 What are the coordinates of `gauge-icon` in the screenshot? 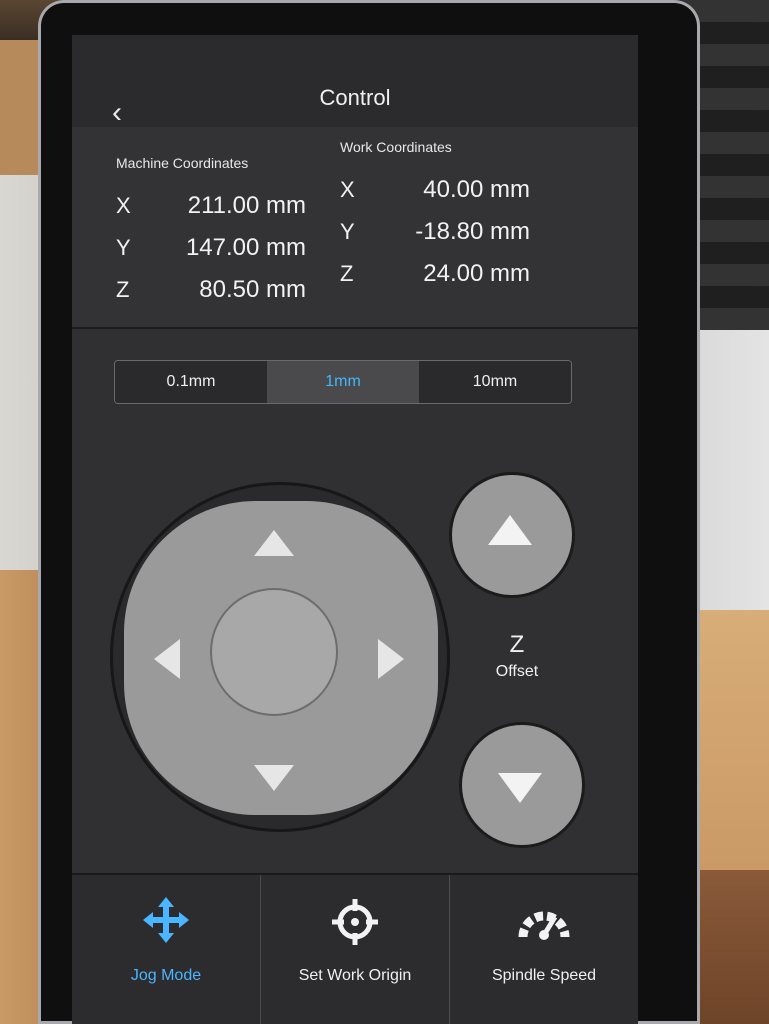 It's located at (544, 925).